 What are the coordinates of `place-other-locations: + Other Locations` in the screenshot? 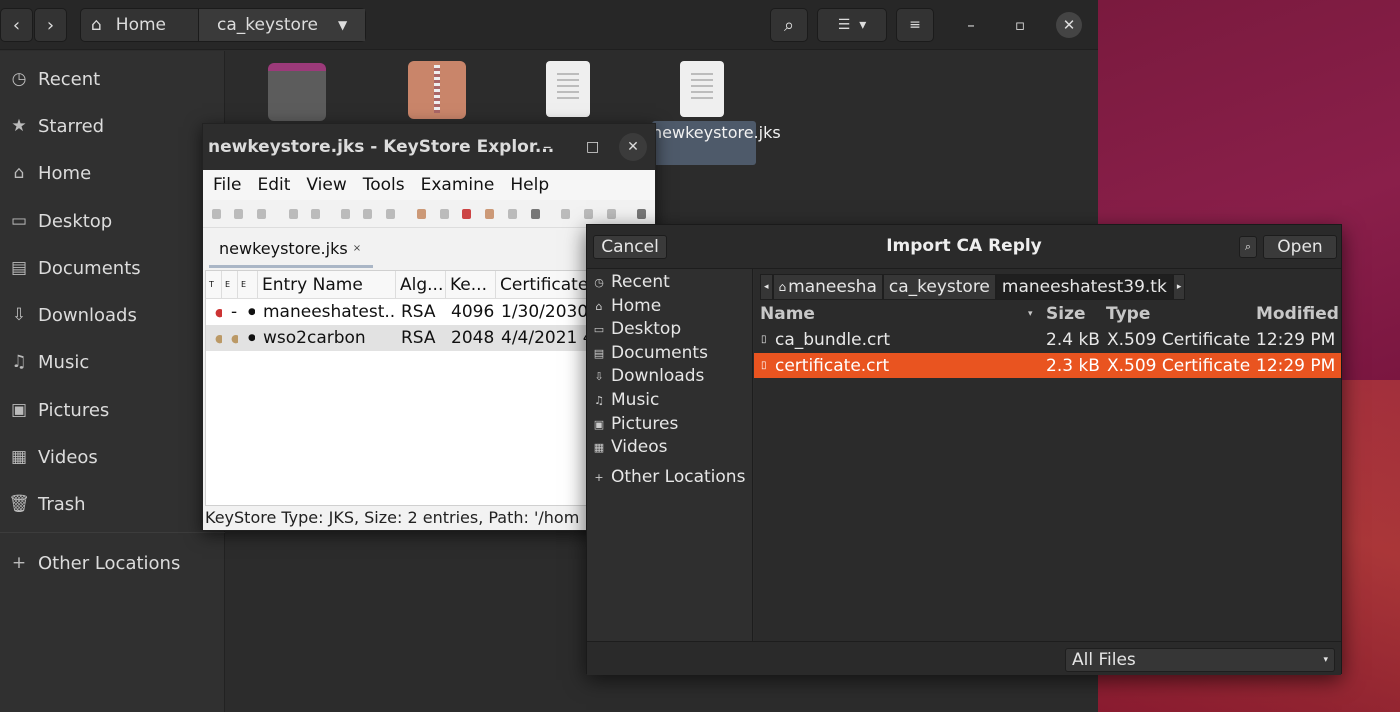 It's located at (670, 477).